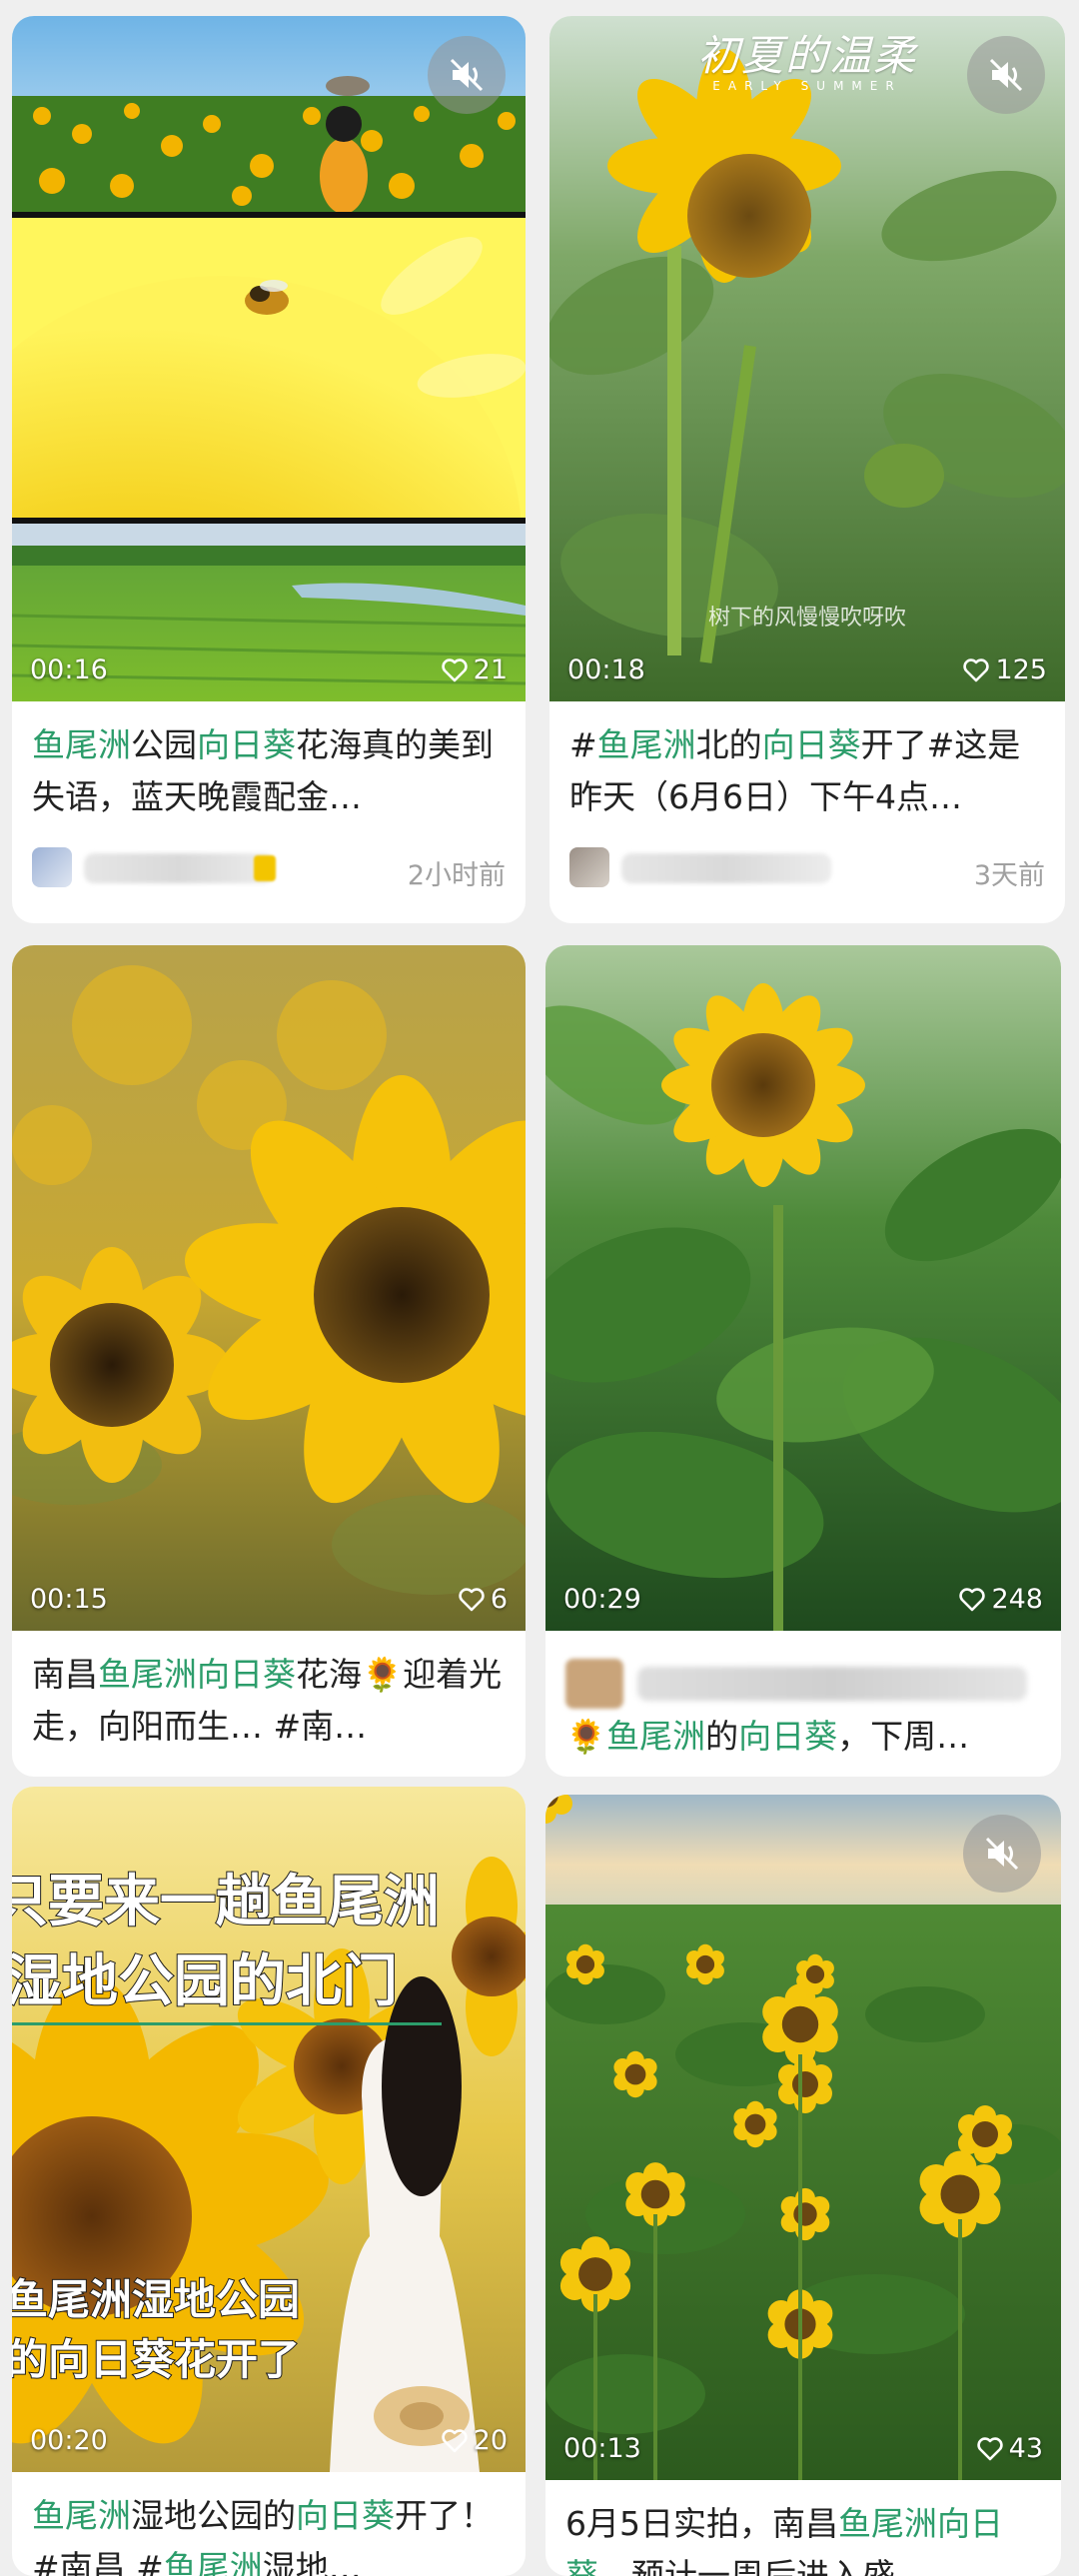 The width and height of the screenshot is (1079, 2576). What do you see at coordinates (205, 1981) in the screenshot?
I see `overlay-text-2: 湿地公园的北门` at bounding box center [205, 1981].